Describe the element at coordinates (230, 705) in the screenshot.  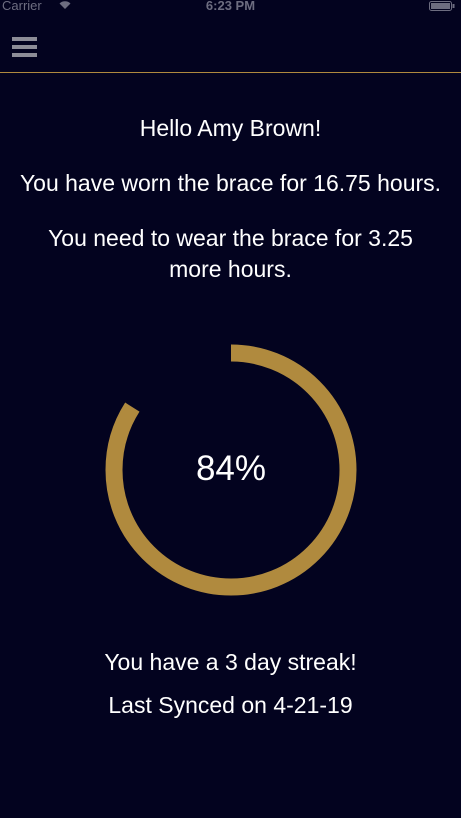
I see `last-synced-text: Last Synced on 4-21-19` at that location.